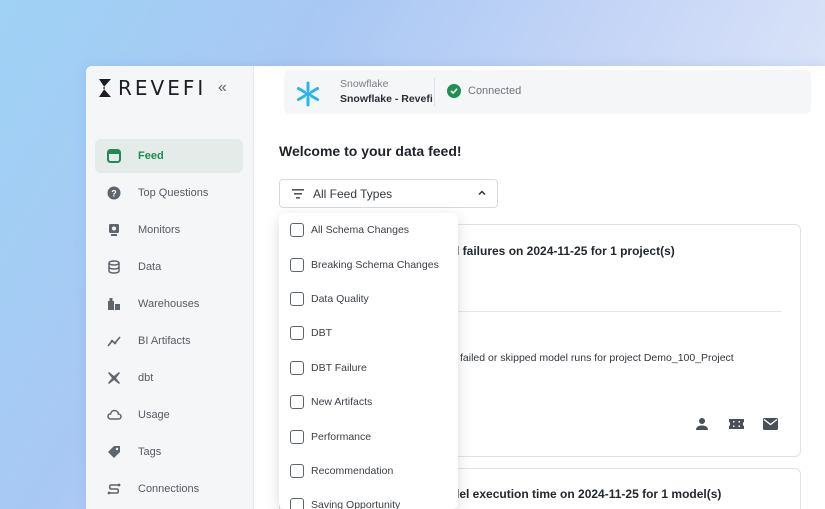 The image size is (825, 509). What do you see at coordinates (114, 415) in the screenshot?
I see `cloud-icon` at bounding box center [114, 415].